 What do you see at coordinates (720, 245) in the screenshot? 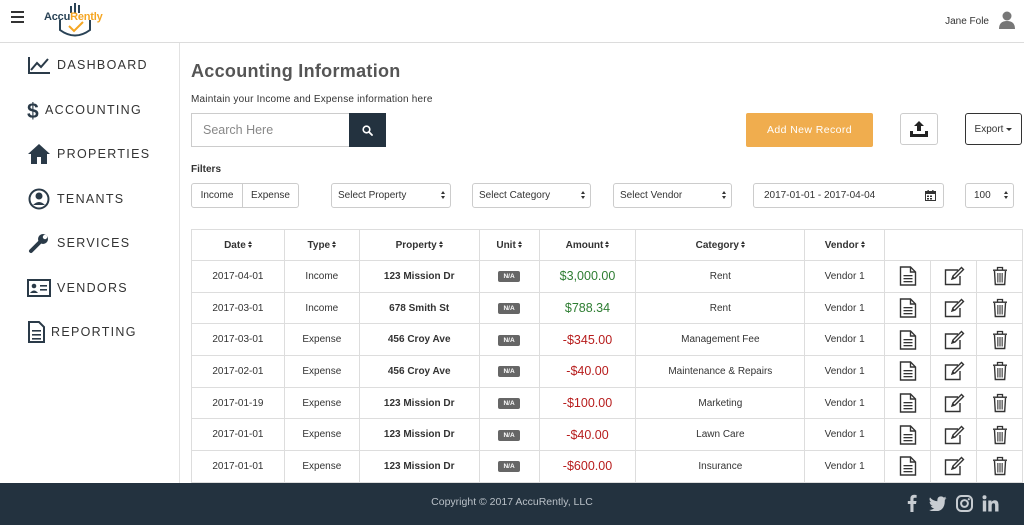
I see `column-header-category: Category` at bounding box center [720, 245].